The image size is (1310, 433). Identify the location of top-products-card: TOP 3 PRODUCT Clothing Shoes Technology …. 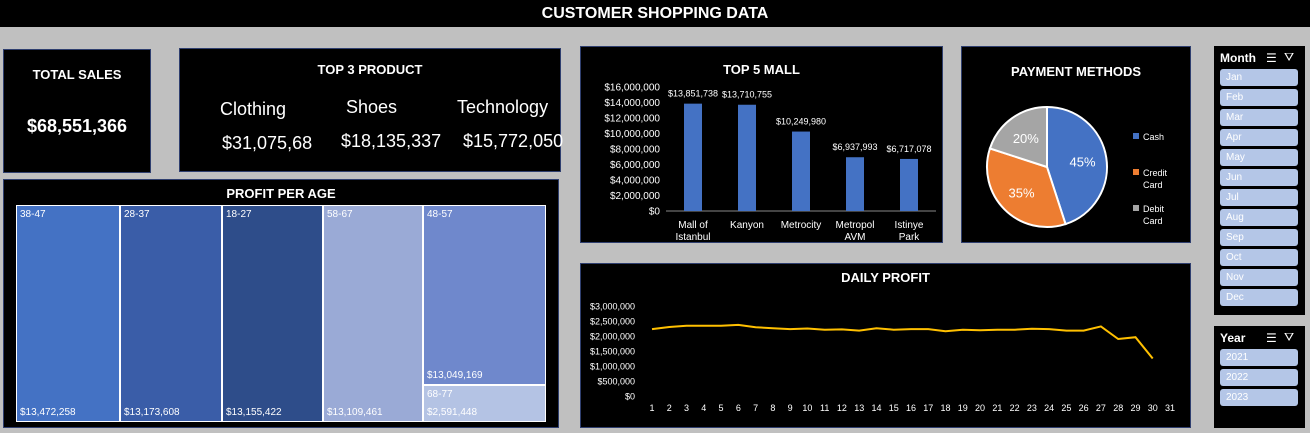
(371, 110).